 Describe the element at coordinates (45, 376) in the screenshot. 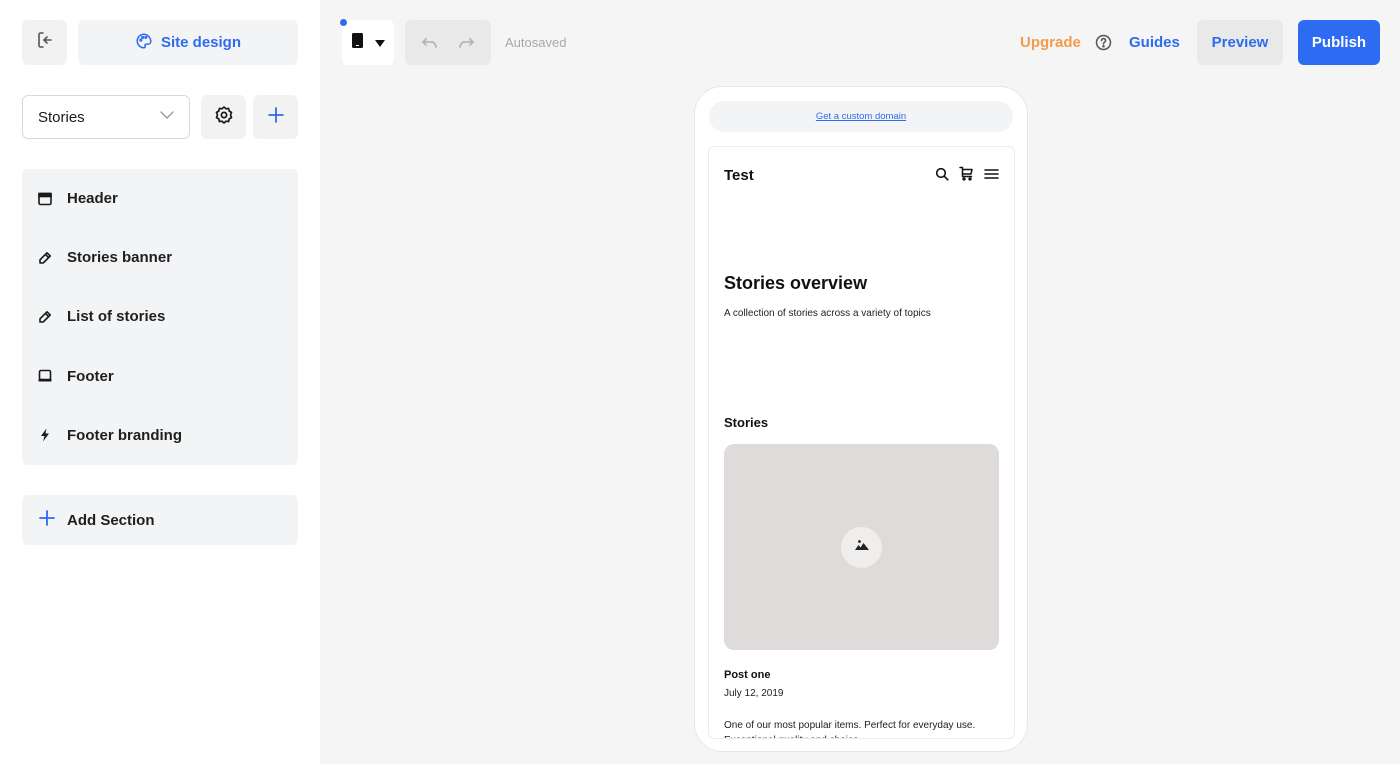

I see `footer-layout-icon` at that location.